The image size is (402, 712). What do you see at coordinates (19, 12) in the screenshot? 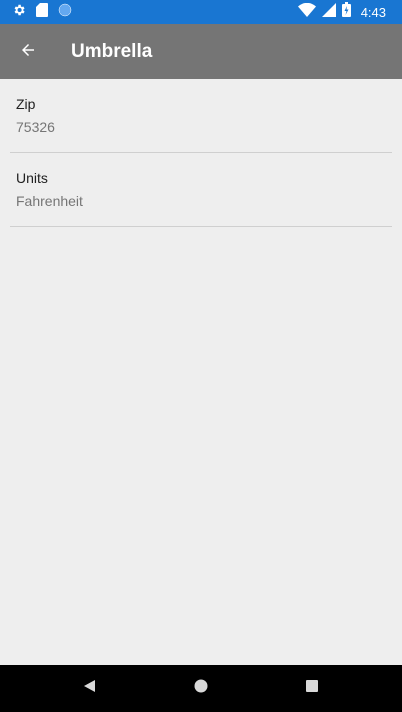
I see `settings-icon` at bounding box center [19, 12].